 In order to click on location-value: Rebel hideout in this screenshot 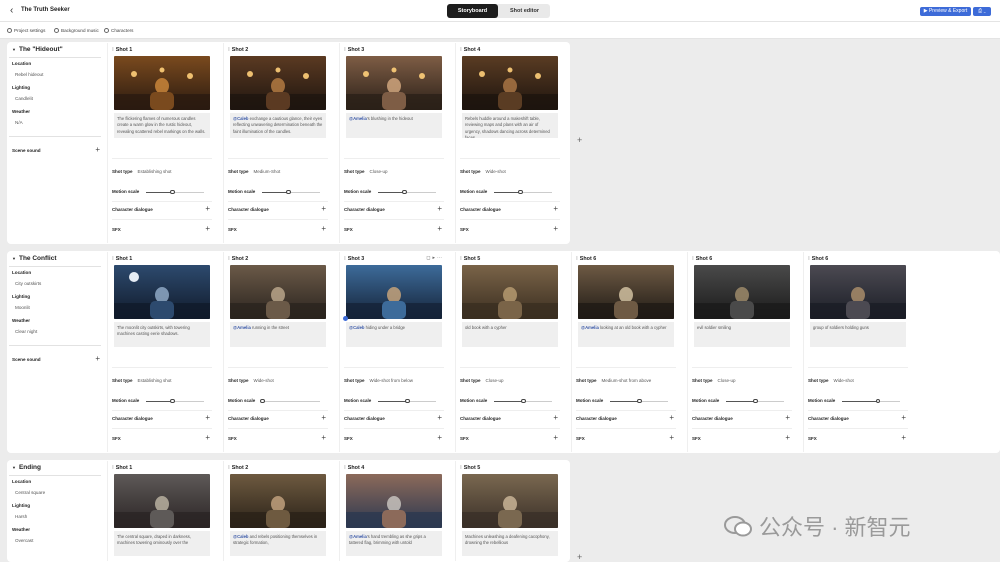, I will do `click(29, 74)`.